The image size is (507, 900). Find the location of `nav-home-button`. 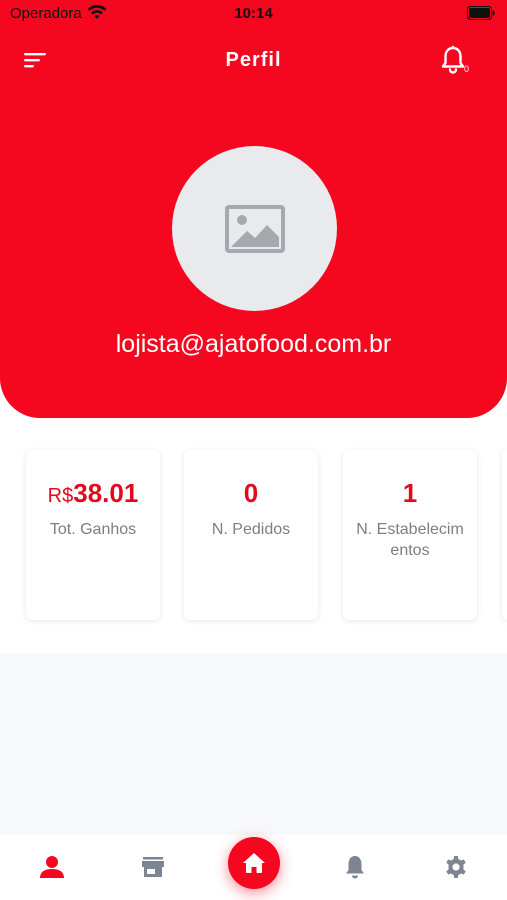

nav-home-button is located at coordinates (254, 863).